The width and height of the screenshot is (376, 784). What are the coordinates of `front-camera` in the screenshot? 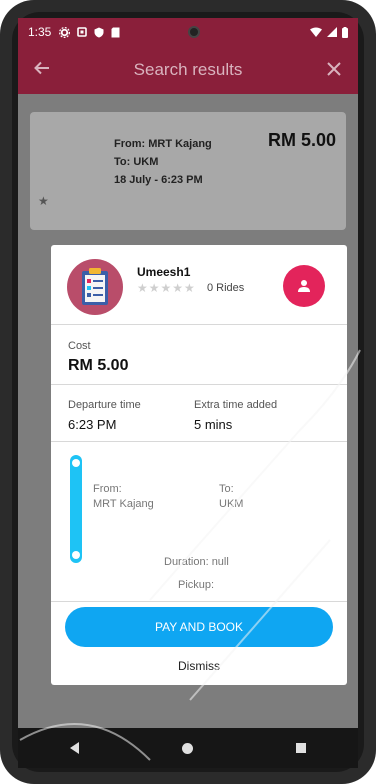 It's located at (194, 32).